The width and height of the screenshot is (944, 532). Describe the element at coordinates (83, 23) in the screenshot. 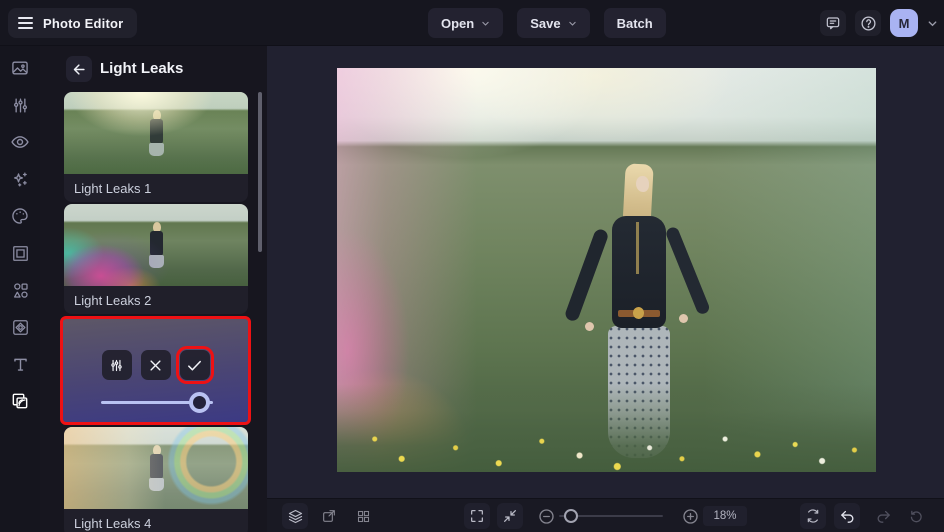

I see `app-title: Photo Editor` at that location.